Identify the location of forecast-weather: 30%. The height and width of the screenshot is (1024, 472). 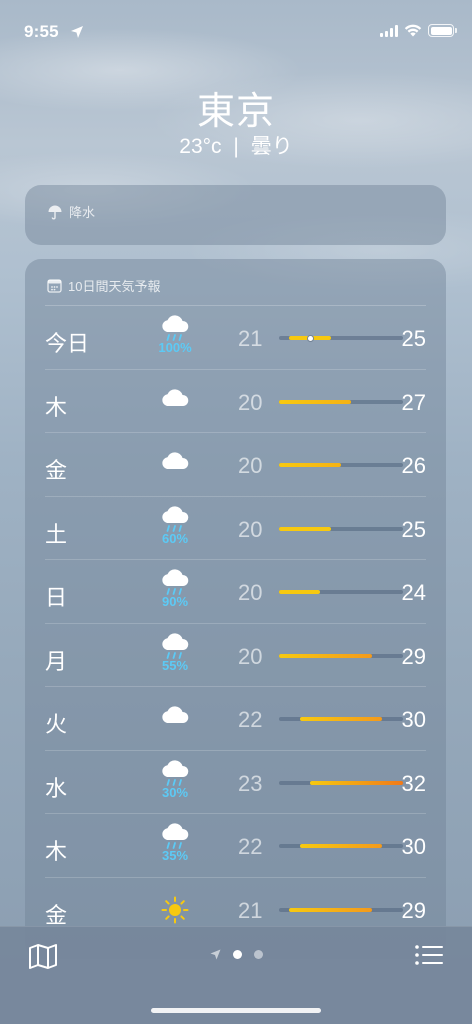
(175, 779).